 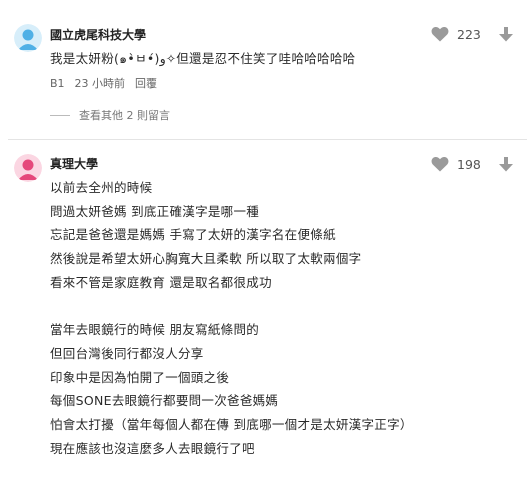 I want to click on like-controls: 198, so click(x=472, y=164).